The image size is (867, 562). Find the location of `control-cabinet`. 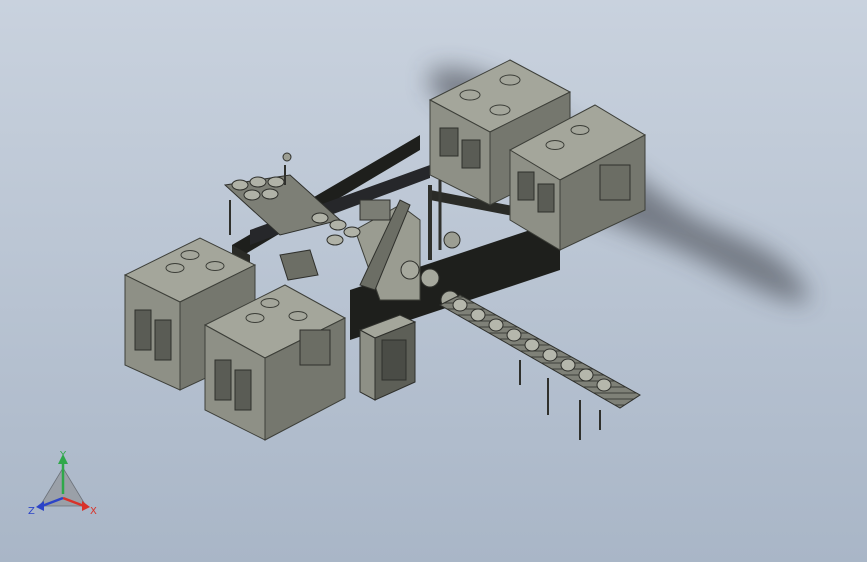

control-cabinet is located at coordinates (387, 357).